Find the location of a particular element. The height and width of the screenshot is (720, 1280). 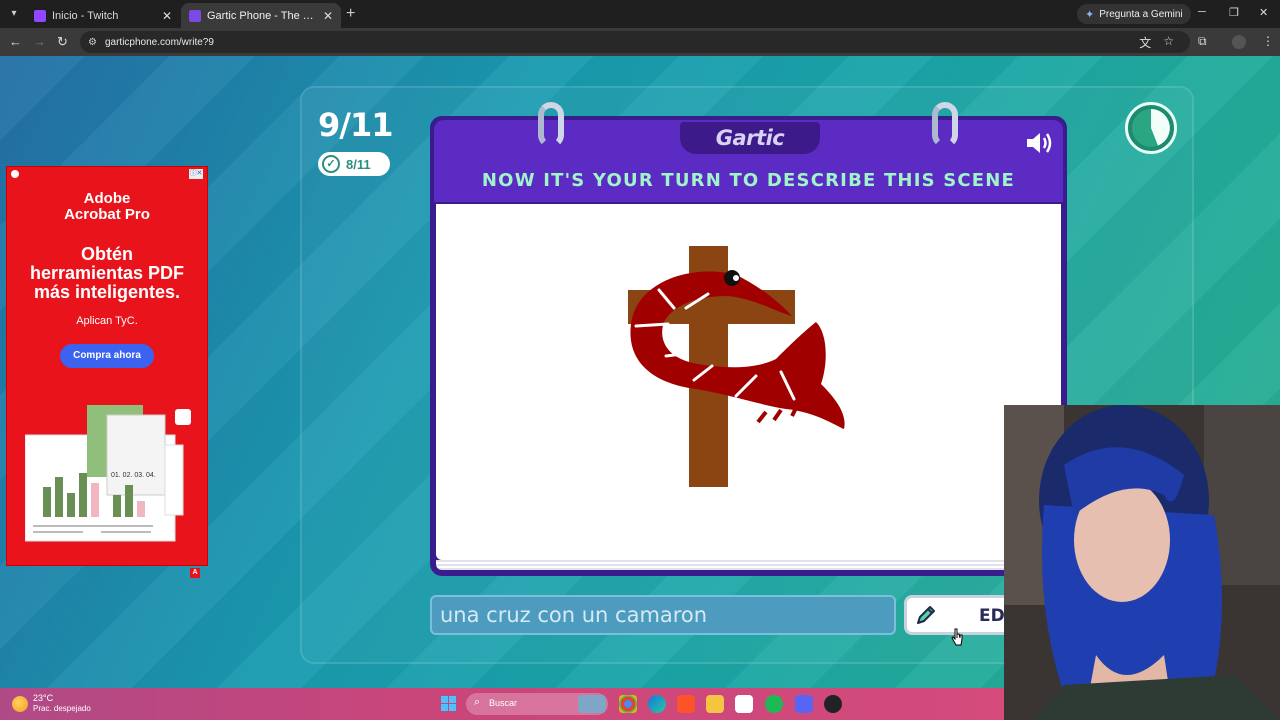

gartic-favicon-icon is located at coordinates (195, 15).